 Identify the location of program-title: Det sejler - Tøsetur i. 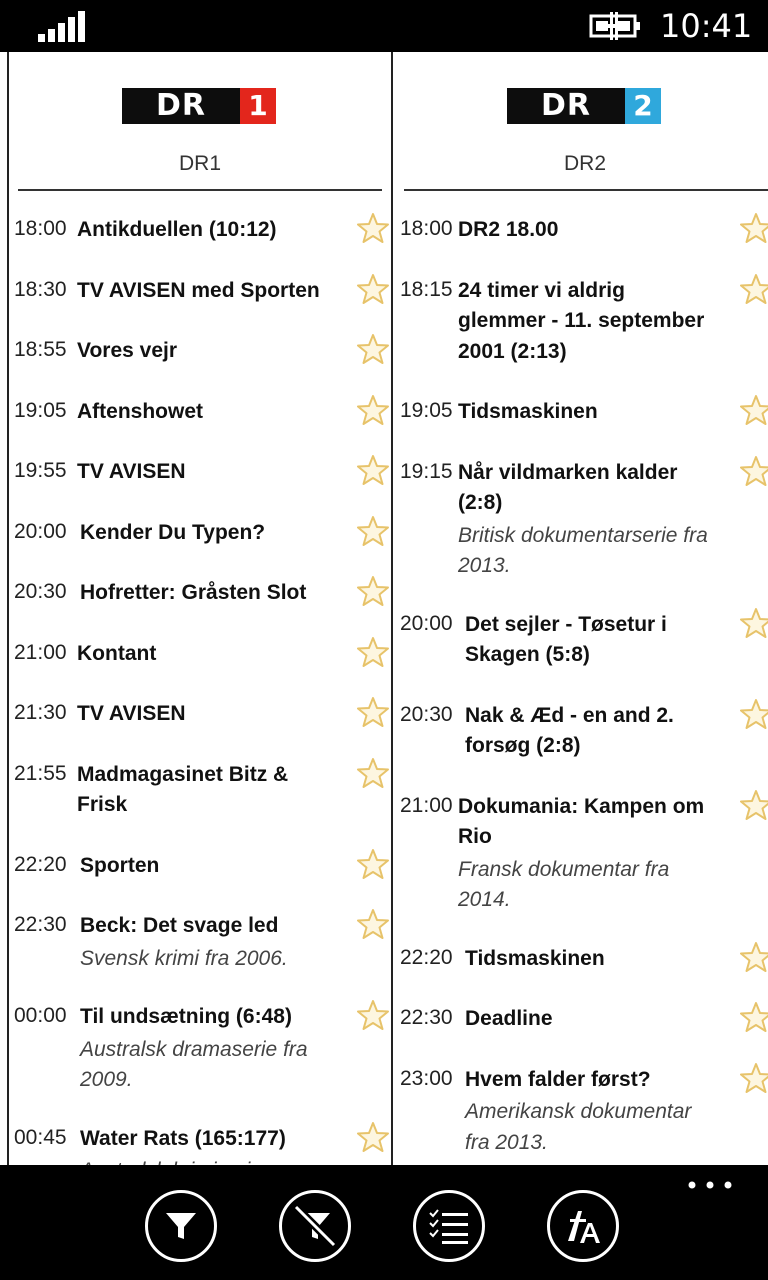
(566, 624).